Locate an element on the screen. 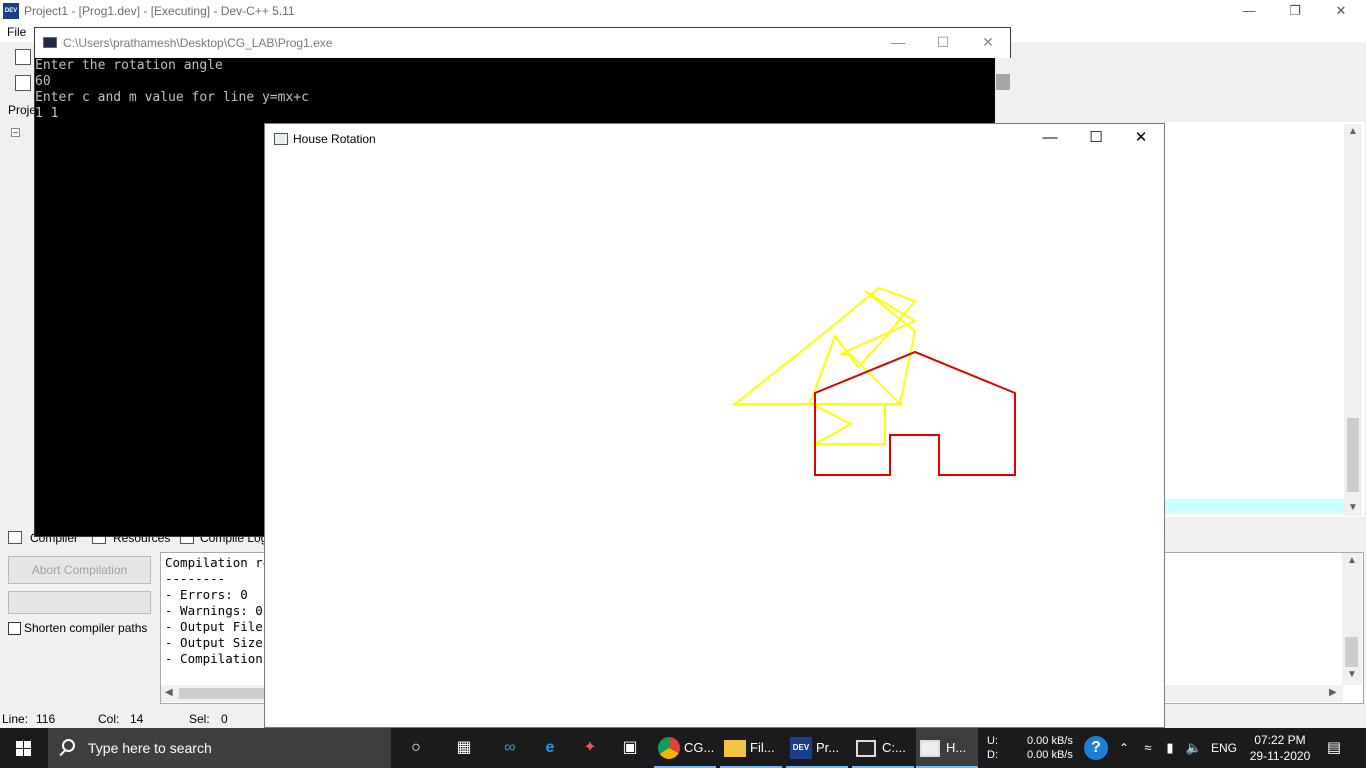 The height and width of the screenshot is (768, 1366). snipping-tool-icon: ✦ is located at coordinates (590, 748).